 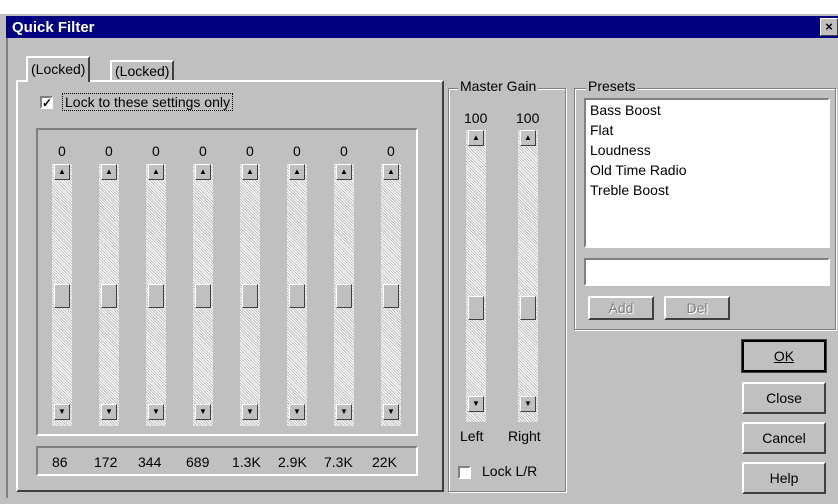 What do you see at coordinates (60, 462) in the screenshot?
I see `frequency-label: 86` at bounding box center [60, 462].